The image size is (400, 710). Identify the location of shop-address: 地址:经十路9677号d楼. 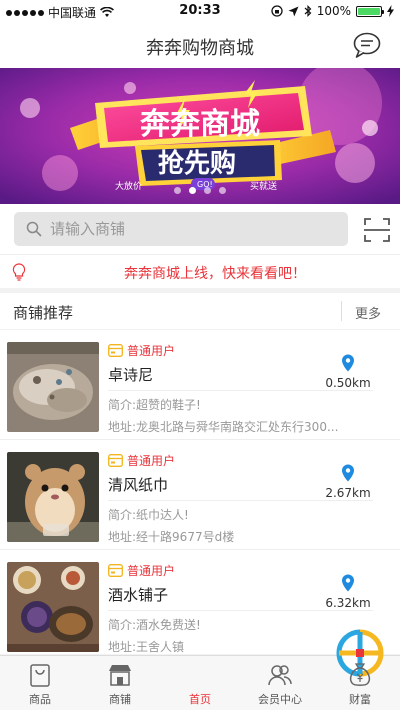
(171, 537).